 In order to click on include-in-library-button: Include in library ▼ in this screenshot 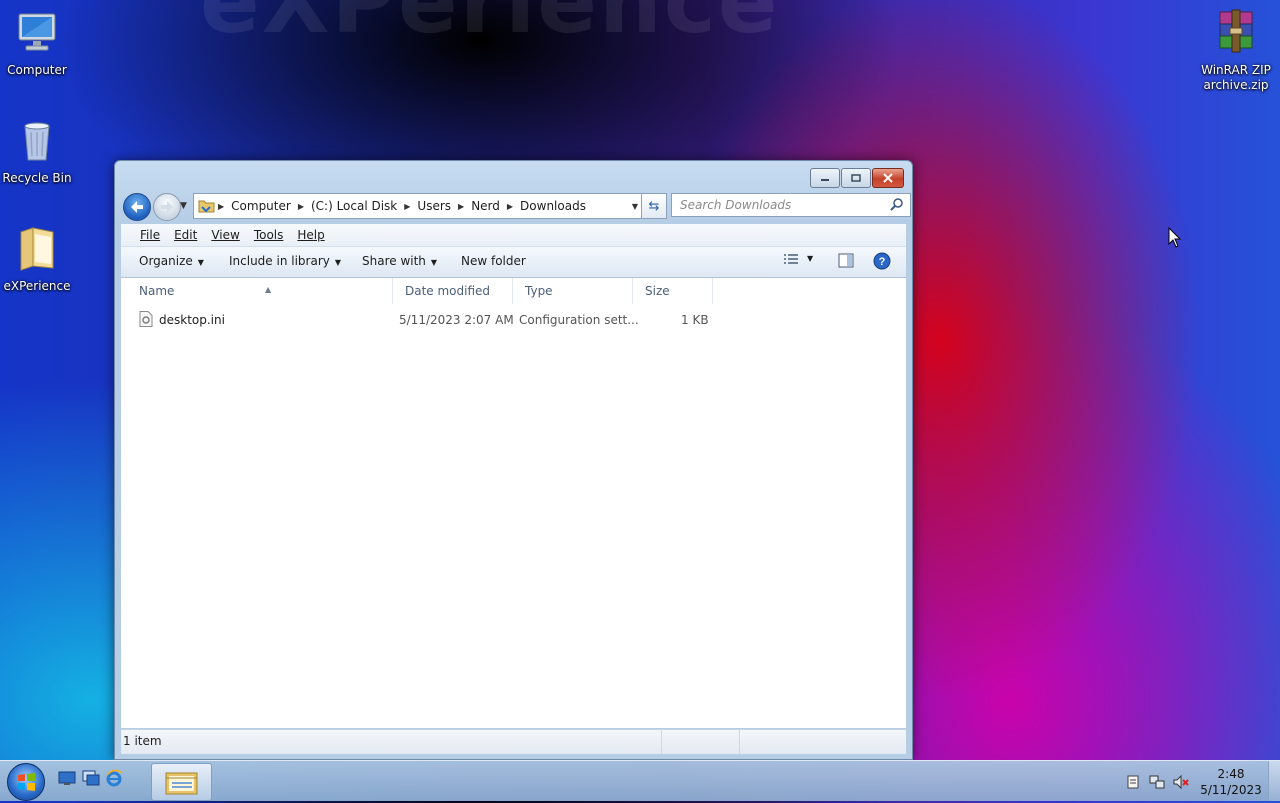, I will do `click(285, 261)`.